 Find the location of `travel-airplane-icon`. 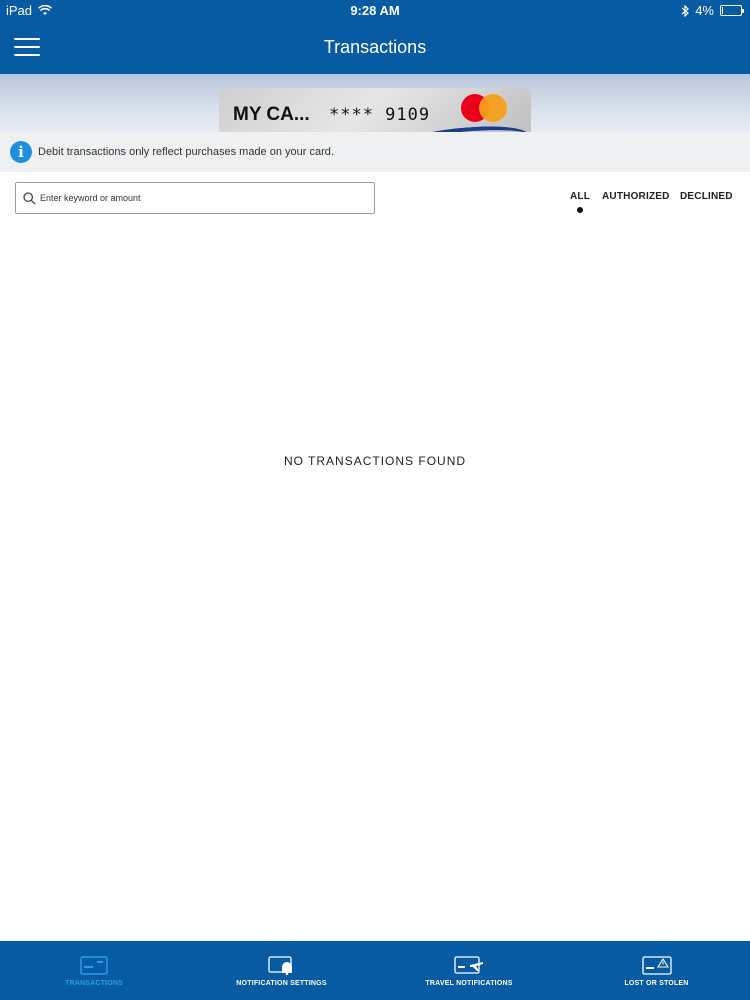

travel-airplane-icon is located at coordinates (468, 965).